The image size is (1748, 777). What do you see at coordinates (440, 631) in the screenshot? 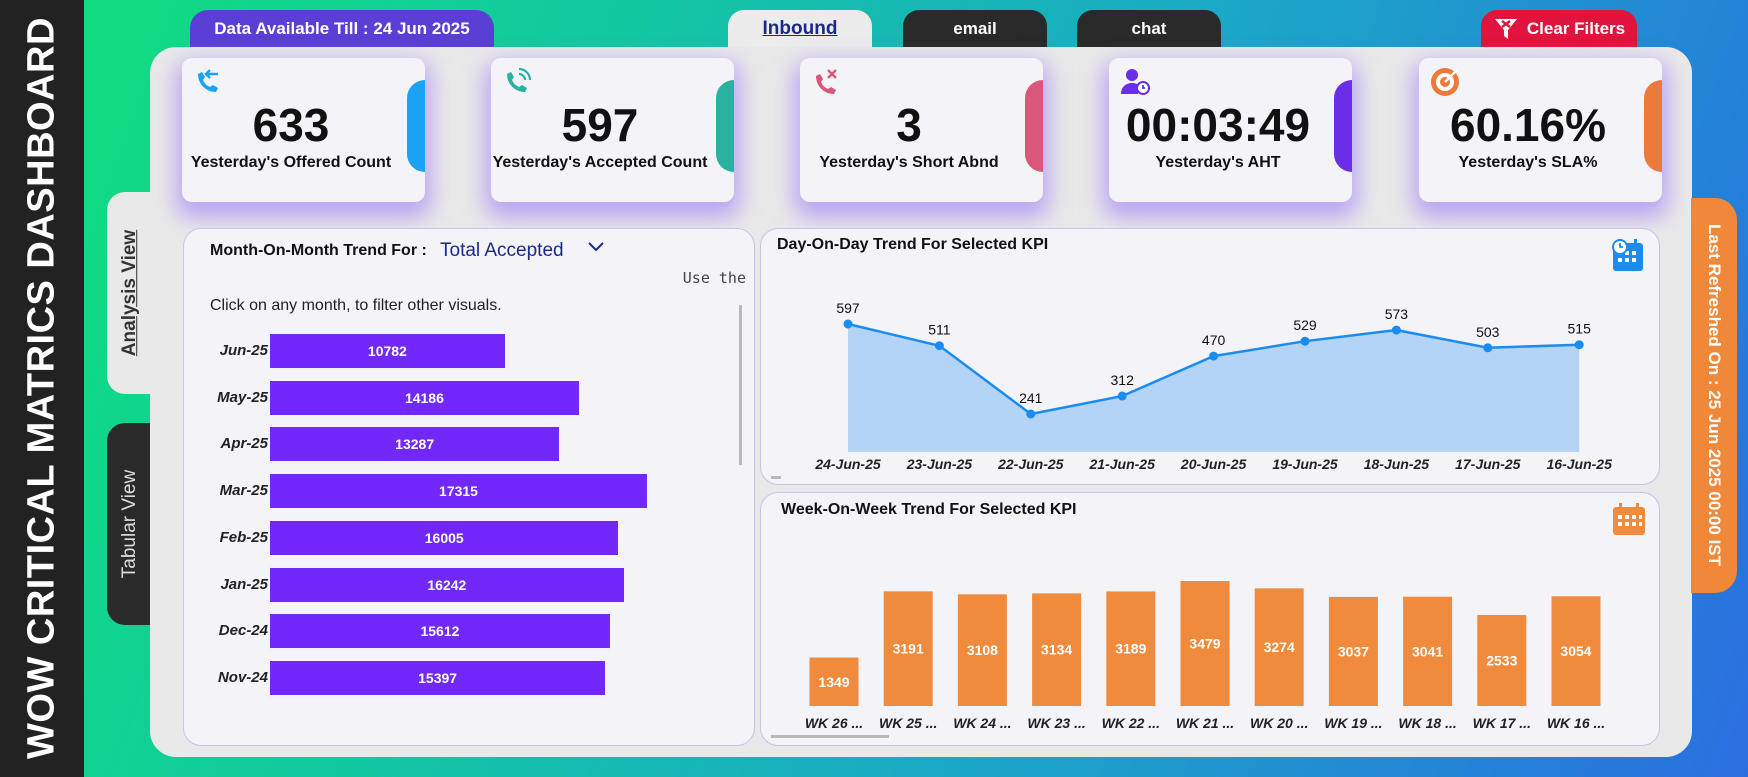
I see `mom-bar: 15612` at bounding box center [440, 631].